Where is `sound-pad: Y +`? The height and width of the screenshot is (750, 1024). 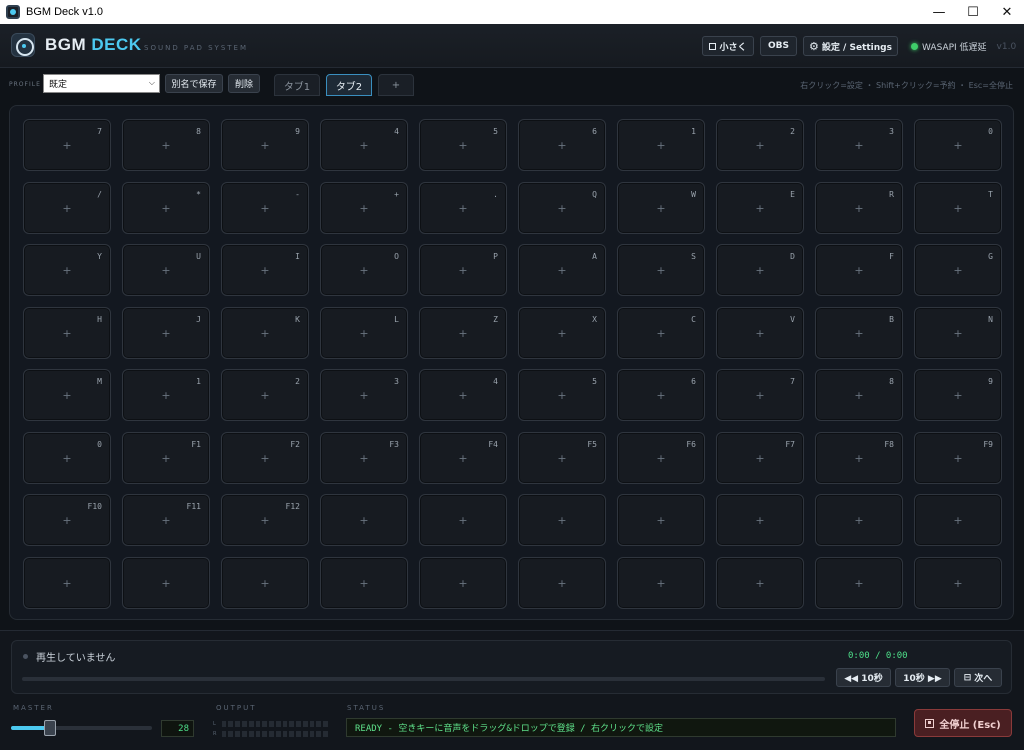 sound-pad: Y + is located at coordinates (67, 270).